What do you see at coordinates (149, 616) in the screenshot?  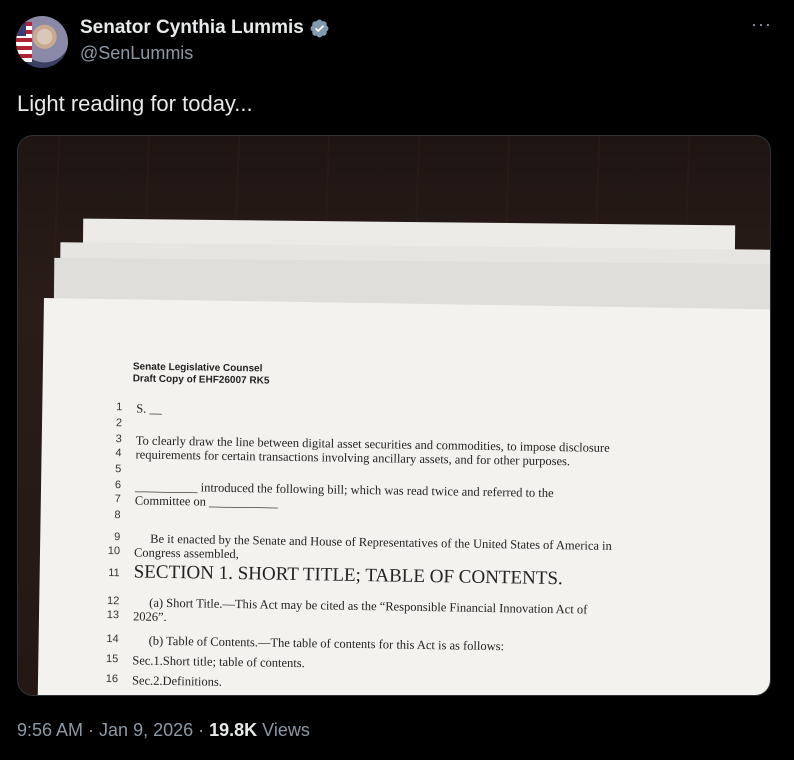 I see `line-text: 2026”.` at bounding box center [149, 616].